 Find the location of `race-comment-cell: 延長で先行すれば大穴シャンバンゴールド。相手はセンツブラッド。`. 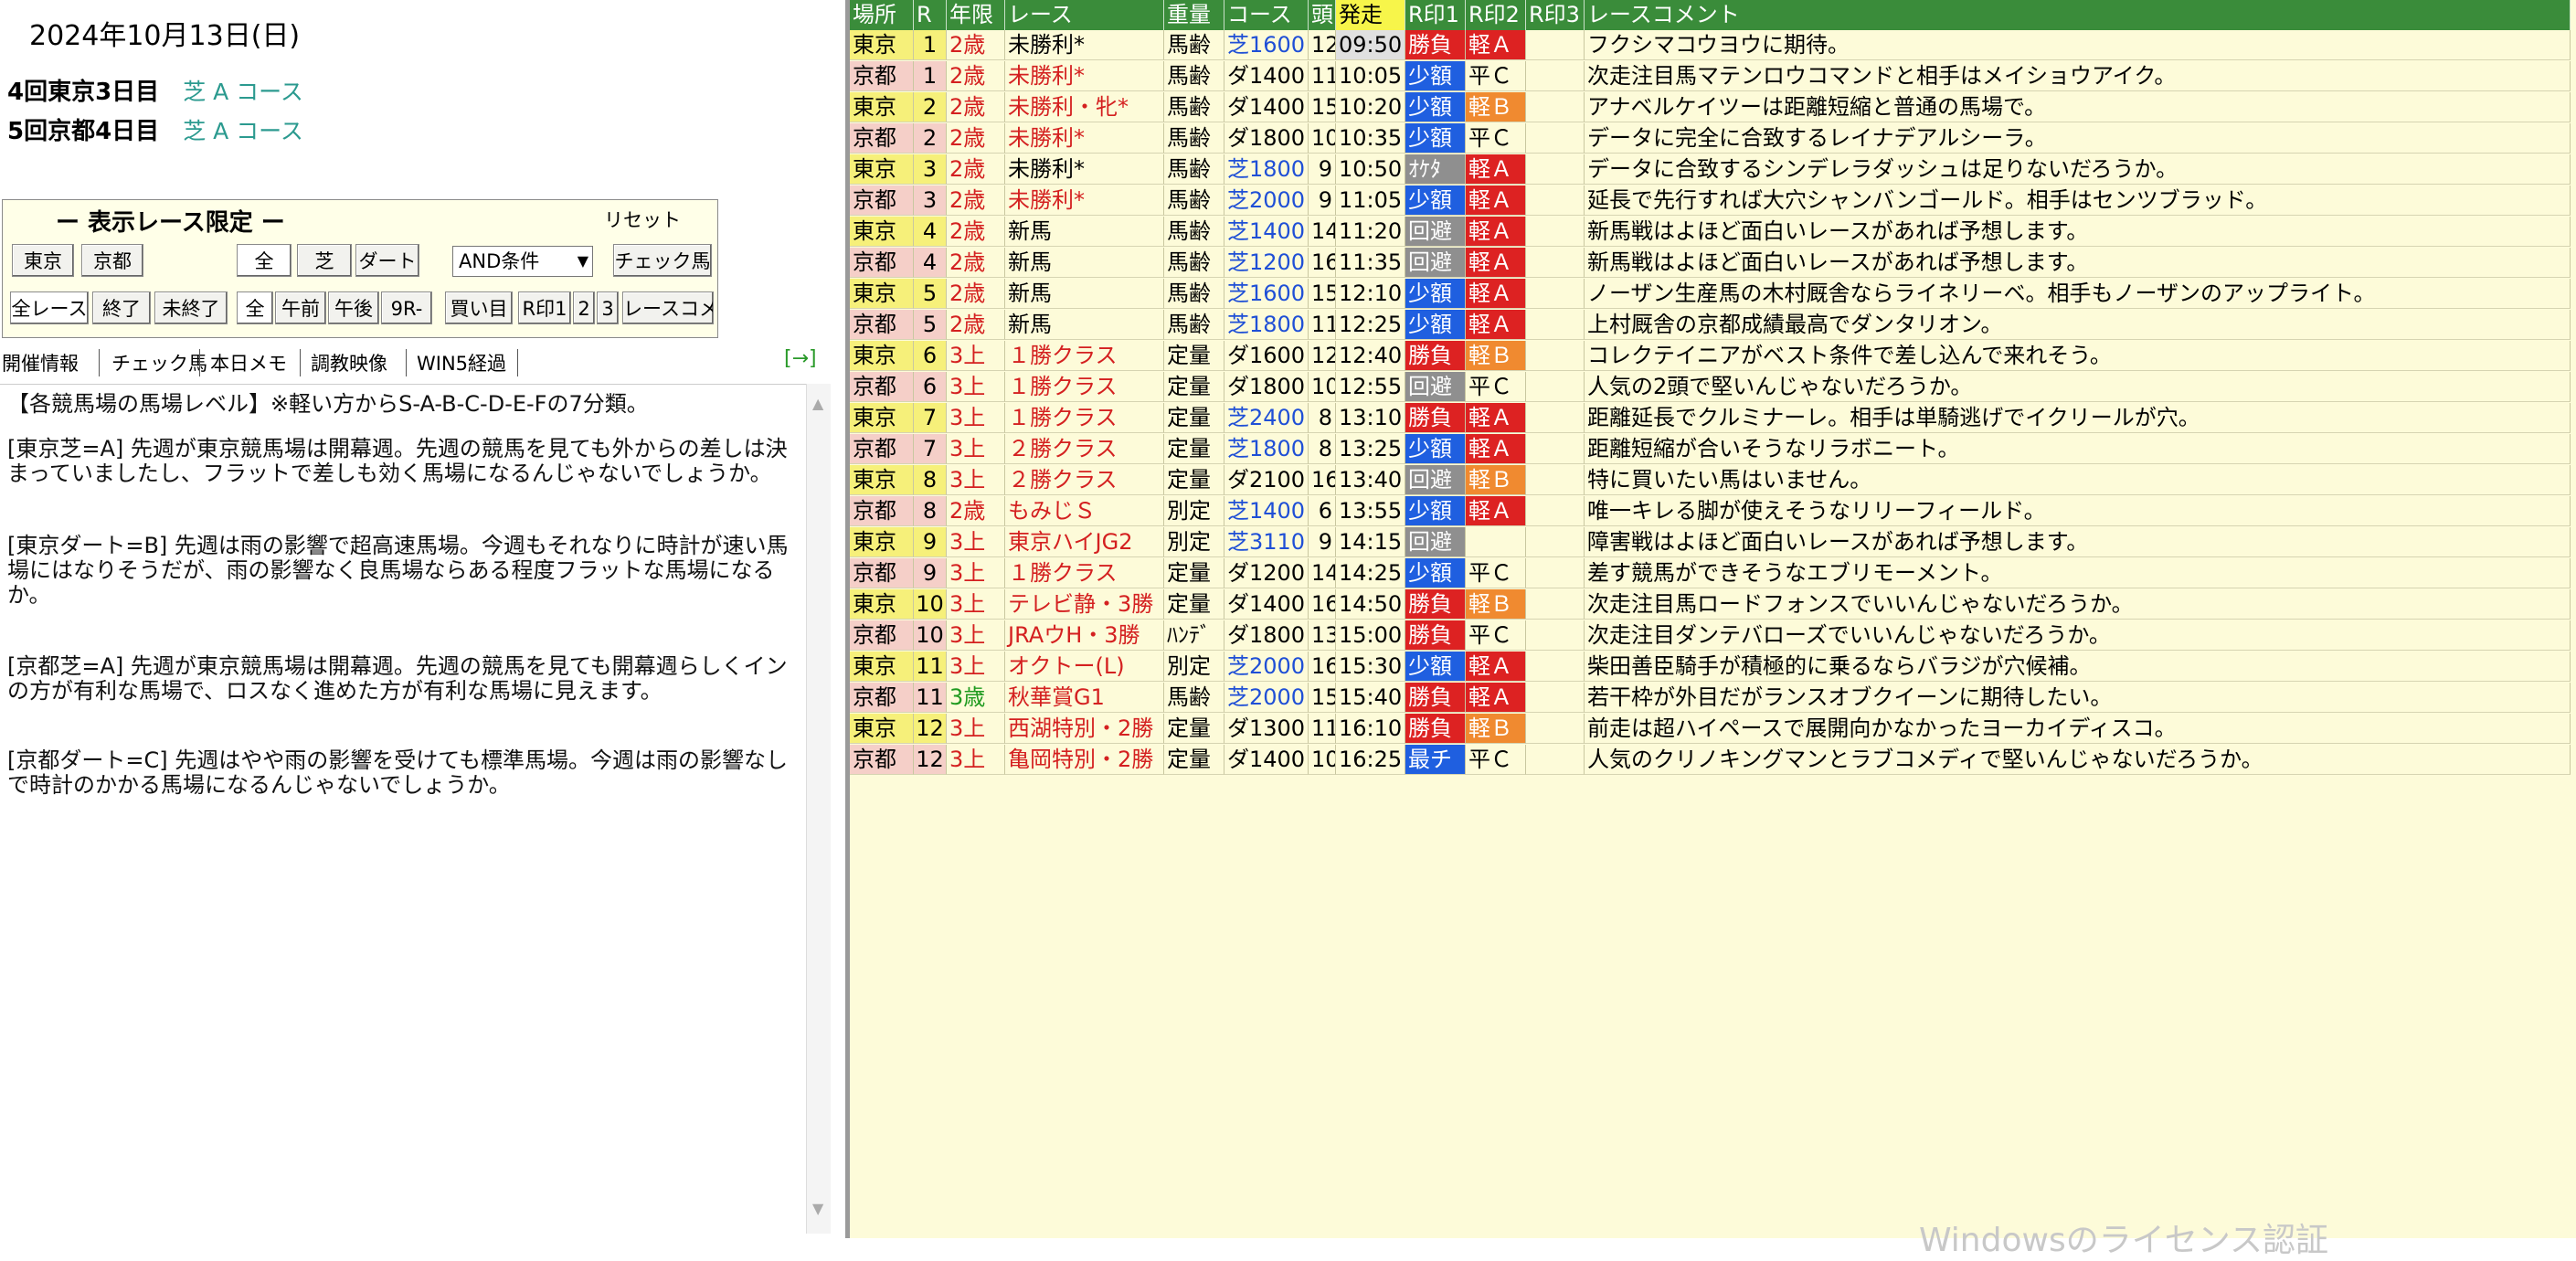

race-comment-cell: 延長で先行すれば大穴シャンバンゴールド。相手はセンツブラッド。 is located at coordinates (2078, 201).